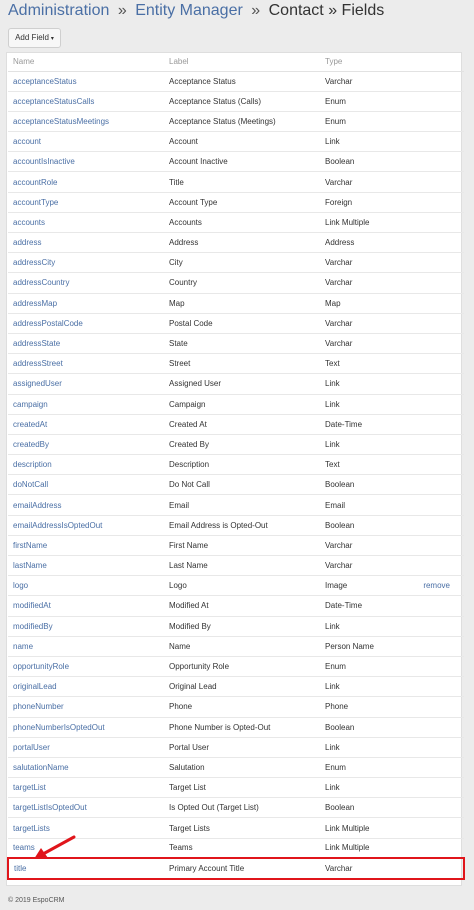 Image resolution: width=474 pixels, height=910 pixels. I want to click on breadcrumb-administration-link: Administration, so click(58, 10).